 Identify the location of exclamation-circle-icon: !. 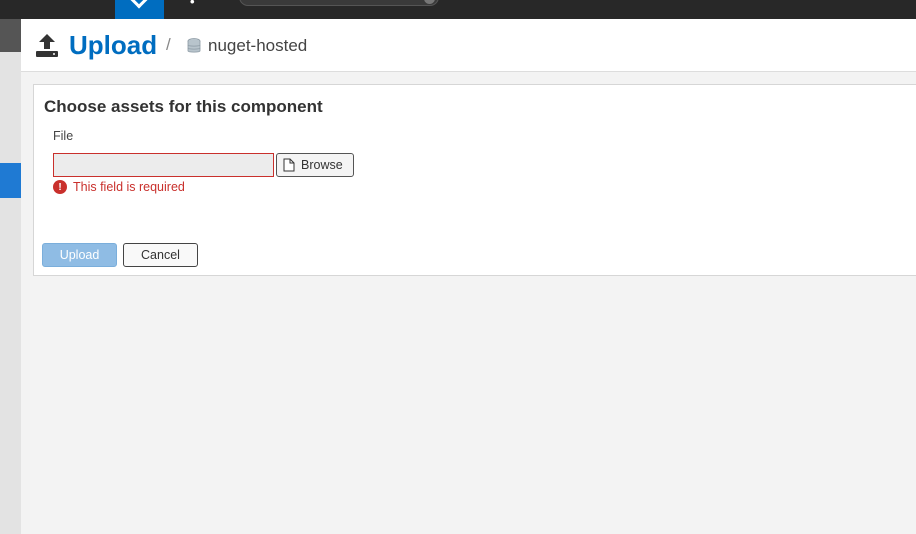
(60, 187).